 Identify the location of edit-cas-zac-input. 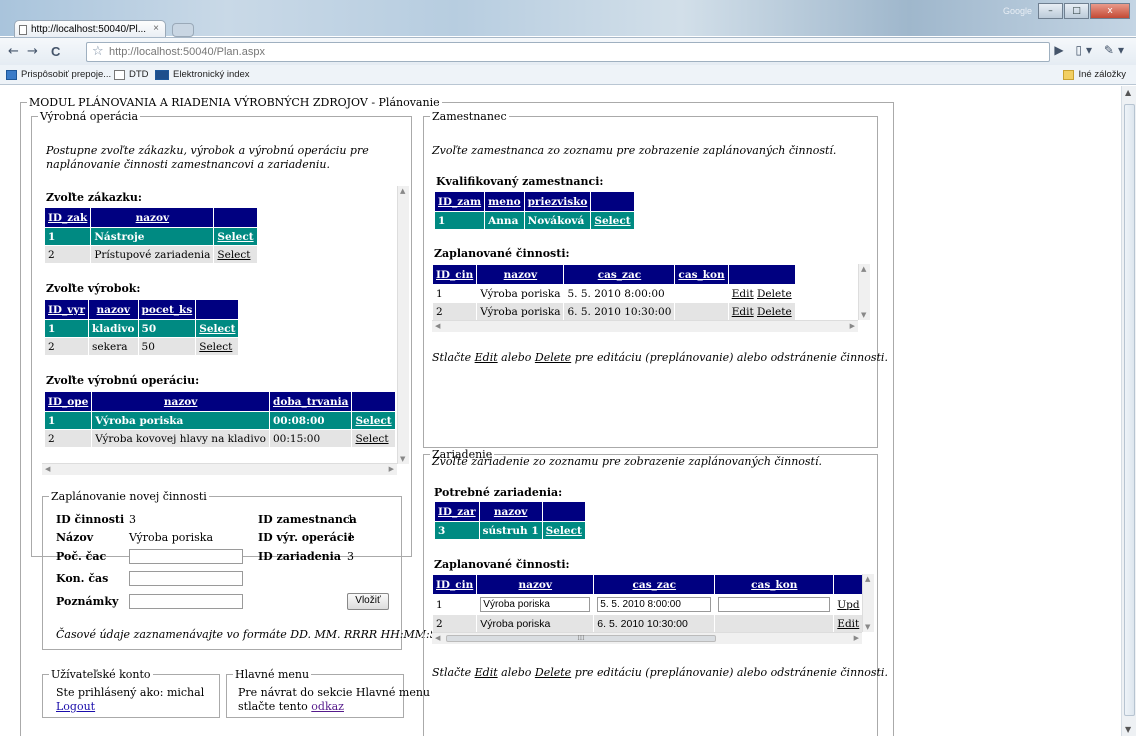
(654, 604).